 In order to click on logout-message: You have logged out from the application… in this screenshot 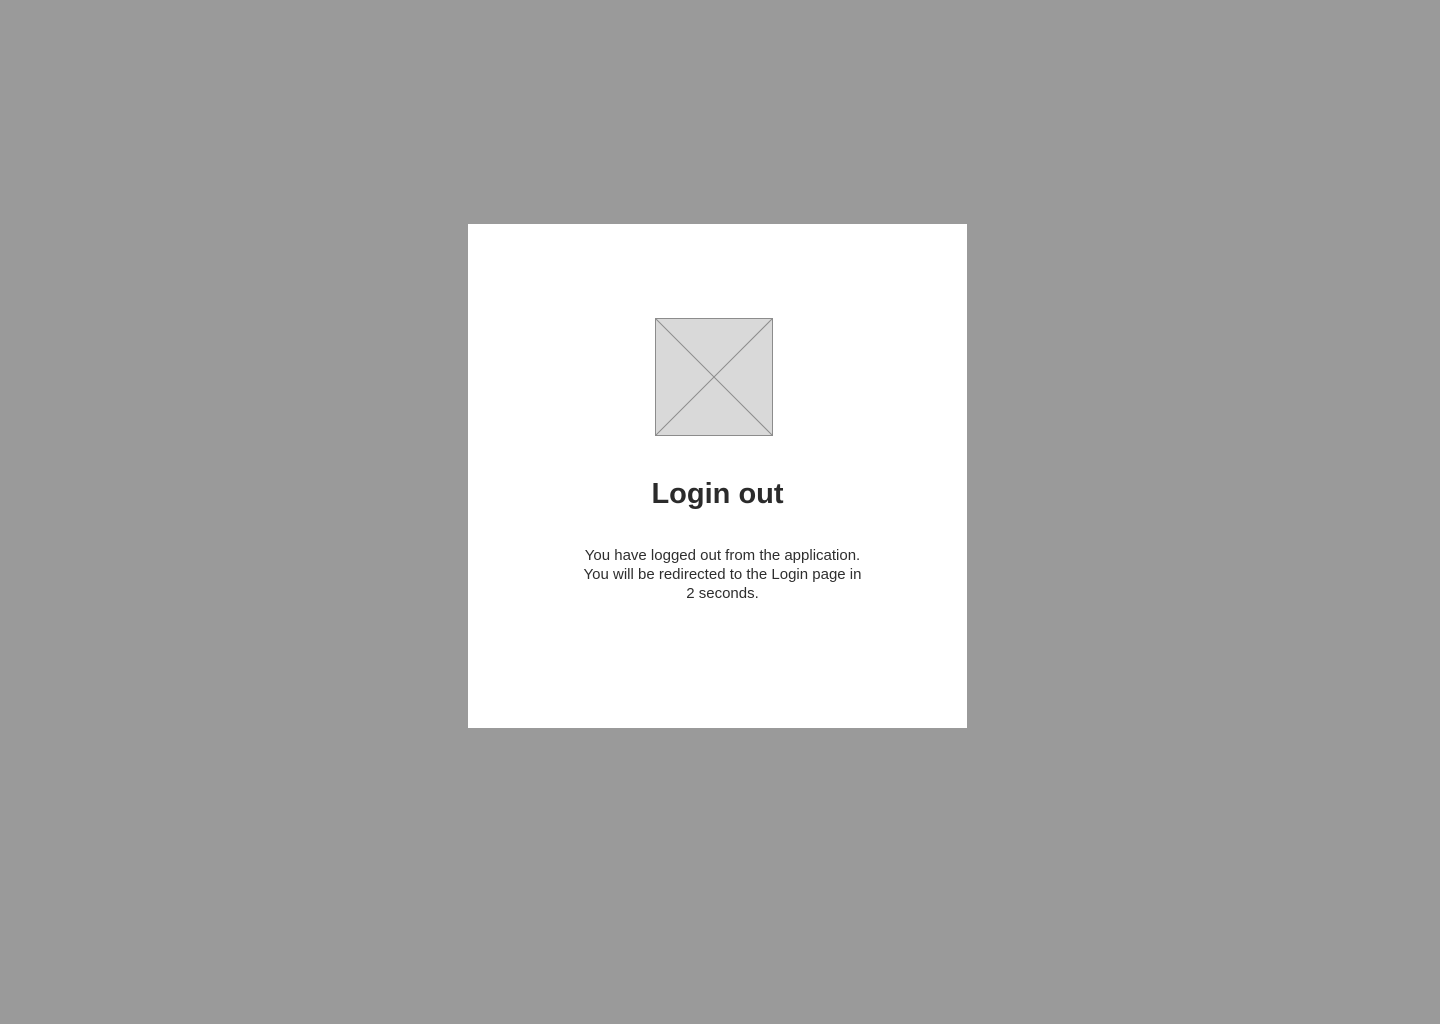, I will do `click(722, 574)`.